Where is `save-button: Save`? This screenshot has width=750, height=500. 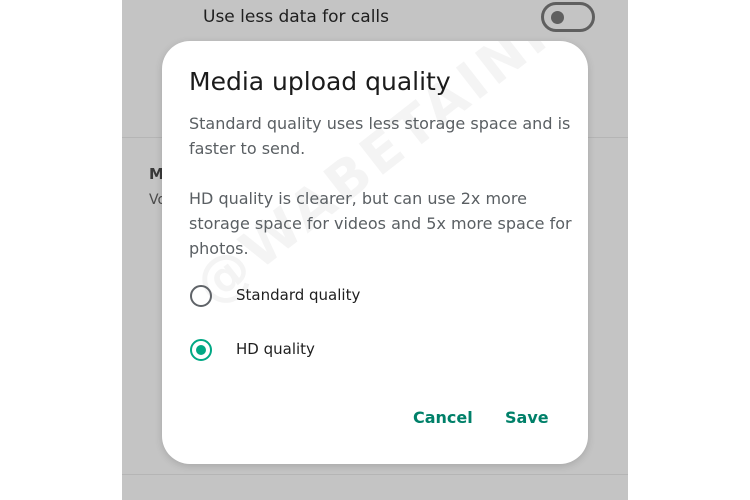
save-button: Save is located at coordinates (527, 417).